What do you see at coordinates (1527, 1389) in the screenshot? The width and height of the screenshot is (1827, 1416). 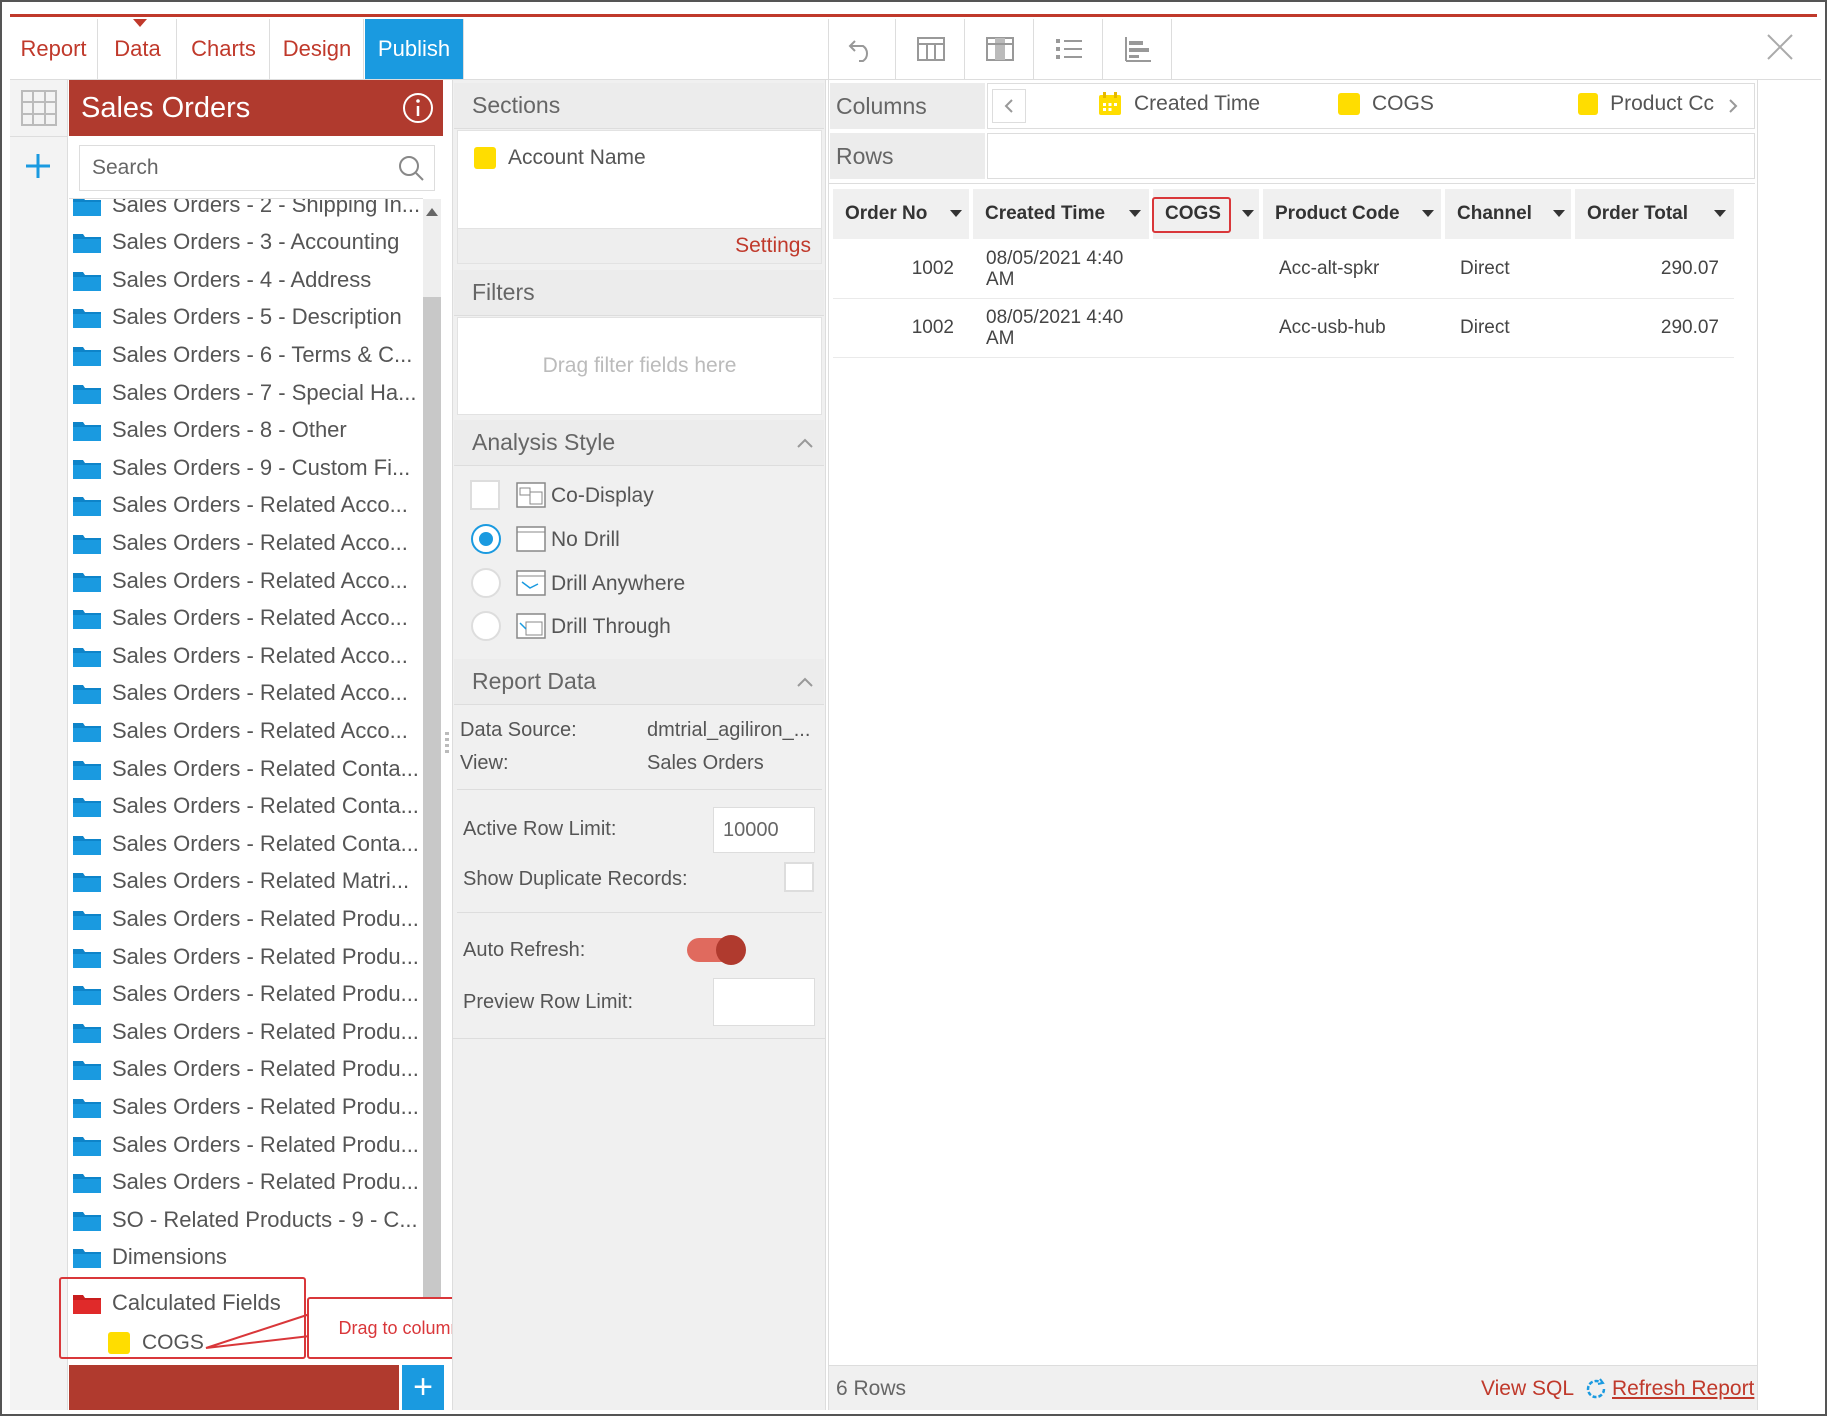 I see `view-sql-link: View SQL` at bounding box center [1527, 1389].